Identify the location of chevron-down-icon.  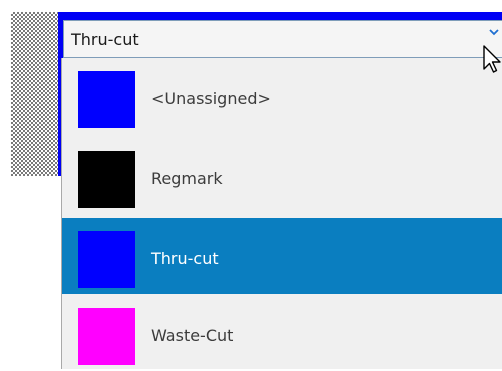
(494, 32).